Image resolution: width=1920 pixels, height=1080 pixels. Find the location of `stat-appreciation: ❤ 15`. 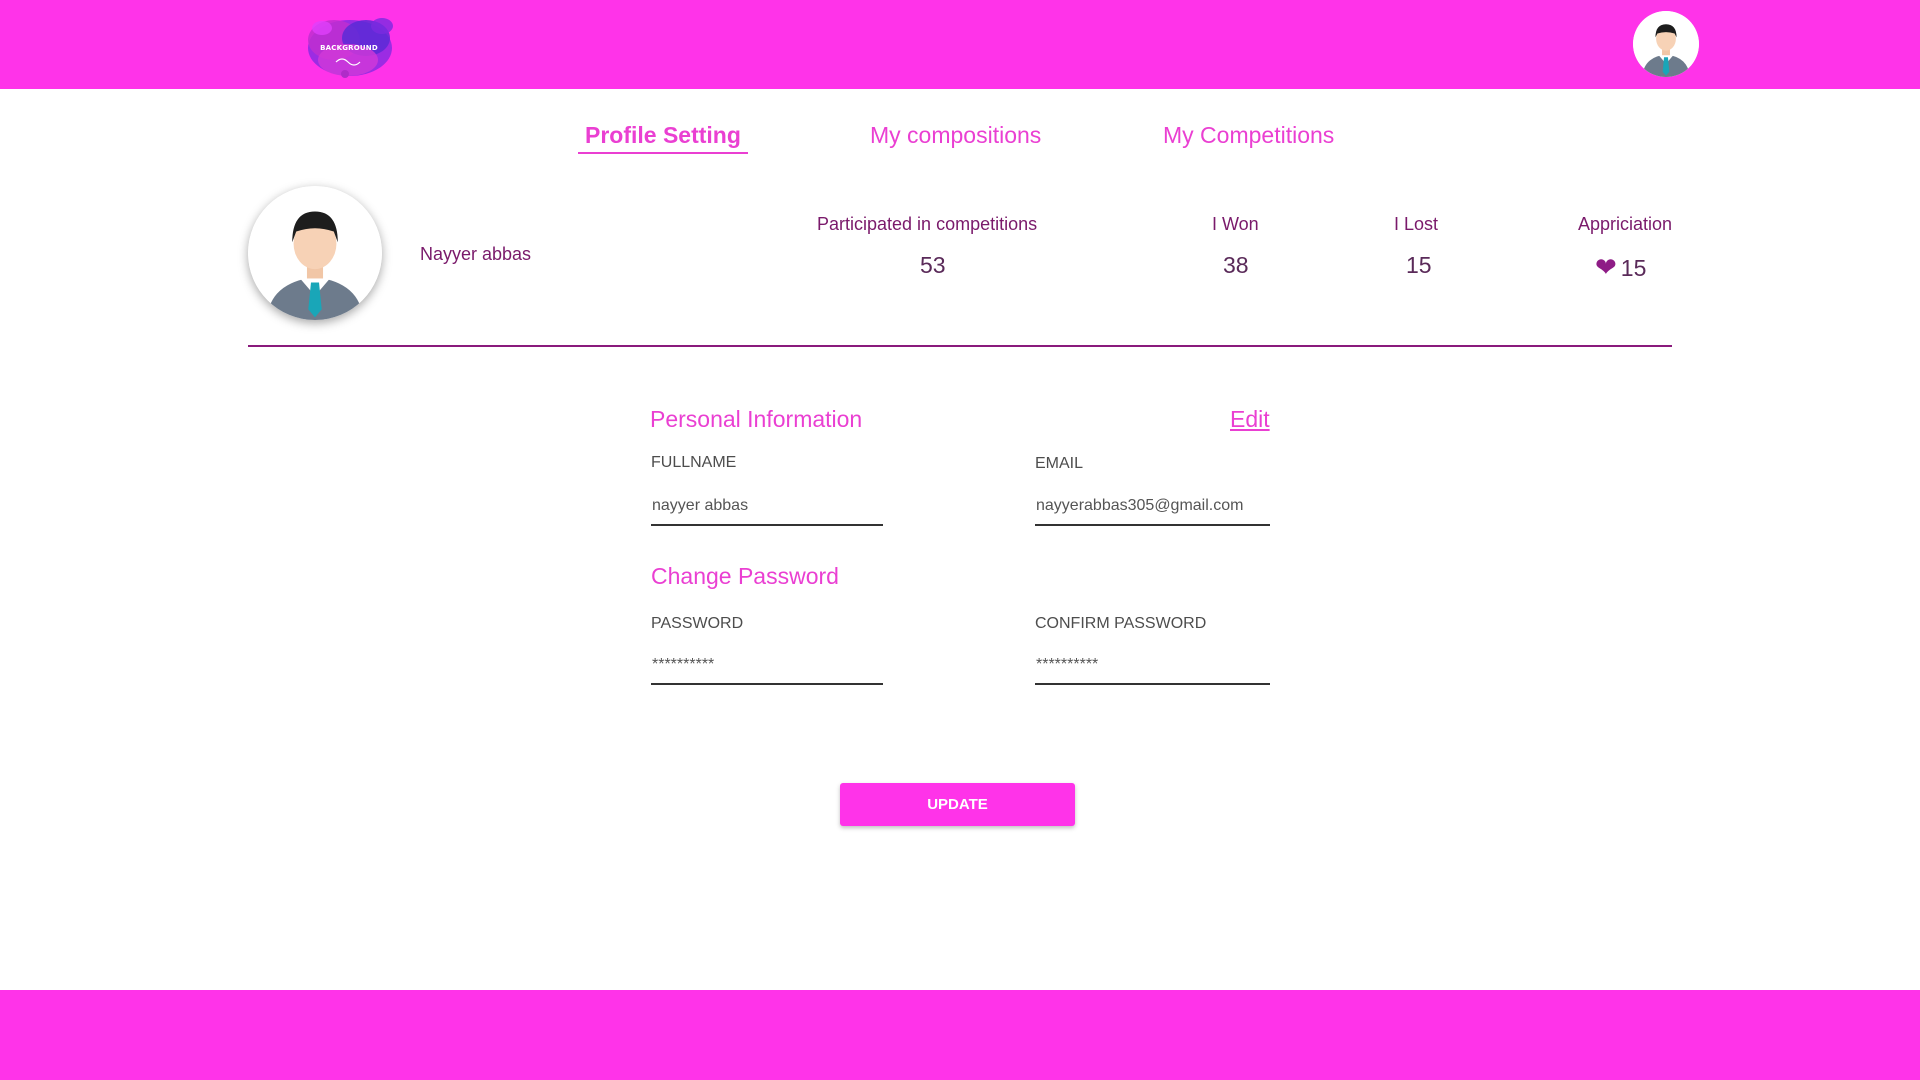

stat-appreciation: ❤ 15 is located at coordinates (1620, 267).